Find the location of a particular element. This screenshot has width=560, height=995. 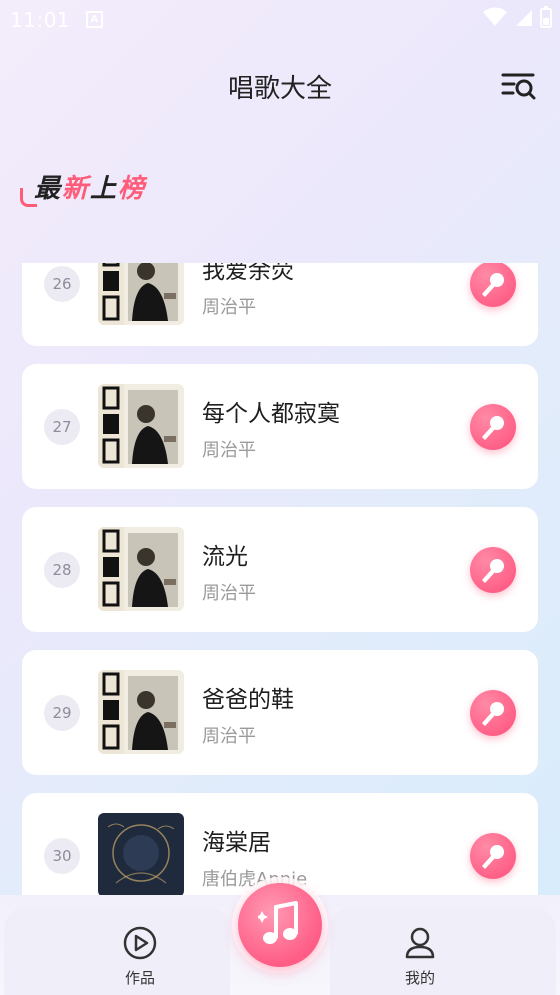

play-circle-icon is located at coordinates (140, 943).